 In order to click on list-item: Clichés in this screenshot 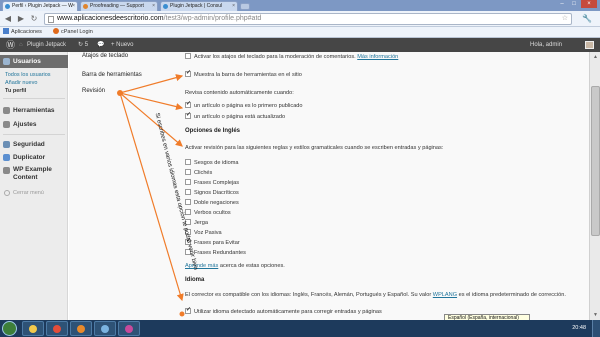, I will do `click(198, 173)`.